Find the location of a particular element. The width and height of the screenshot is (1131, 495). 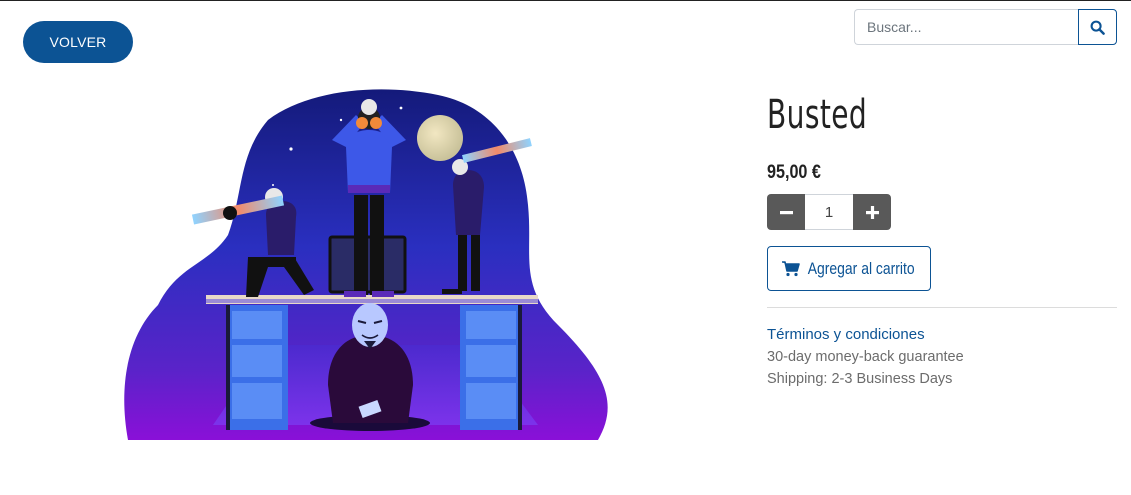

back-button: VOLVER is located at coordinates (78, 42).